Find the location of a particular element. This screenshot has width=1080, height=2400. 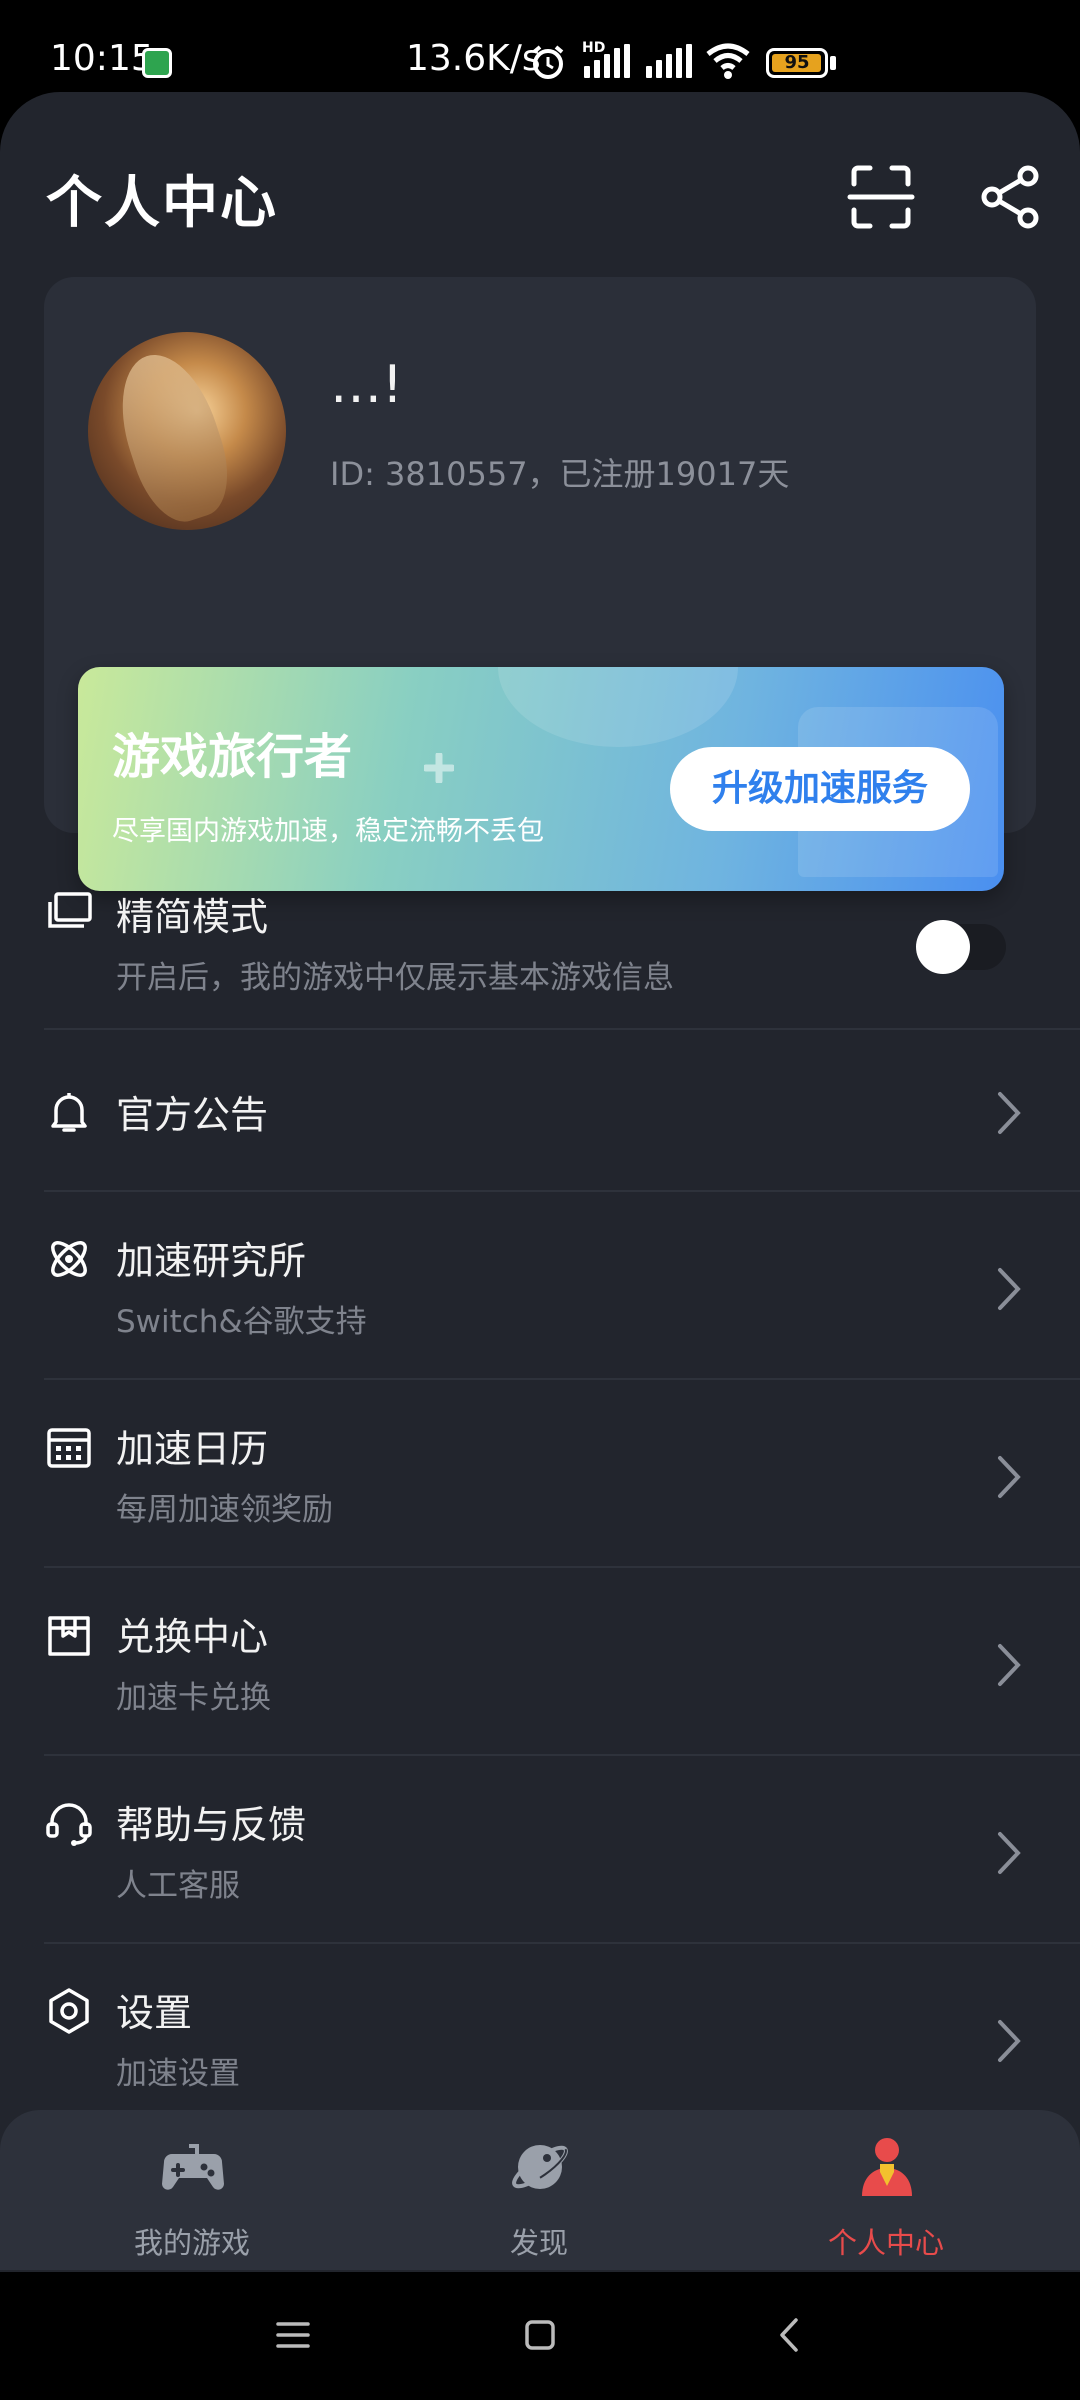

avatar is located at coordinates (187, 431).